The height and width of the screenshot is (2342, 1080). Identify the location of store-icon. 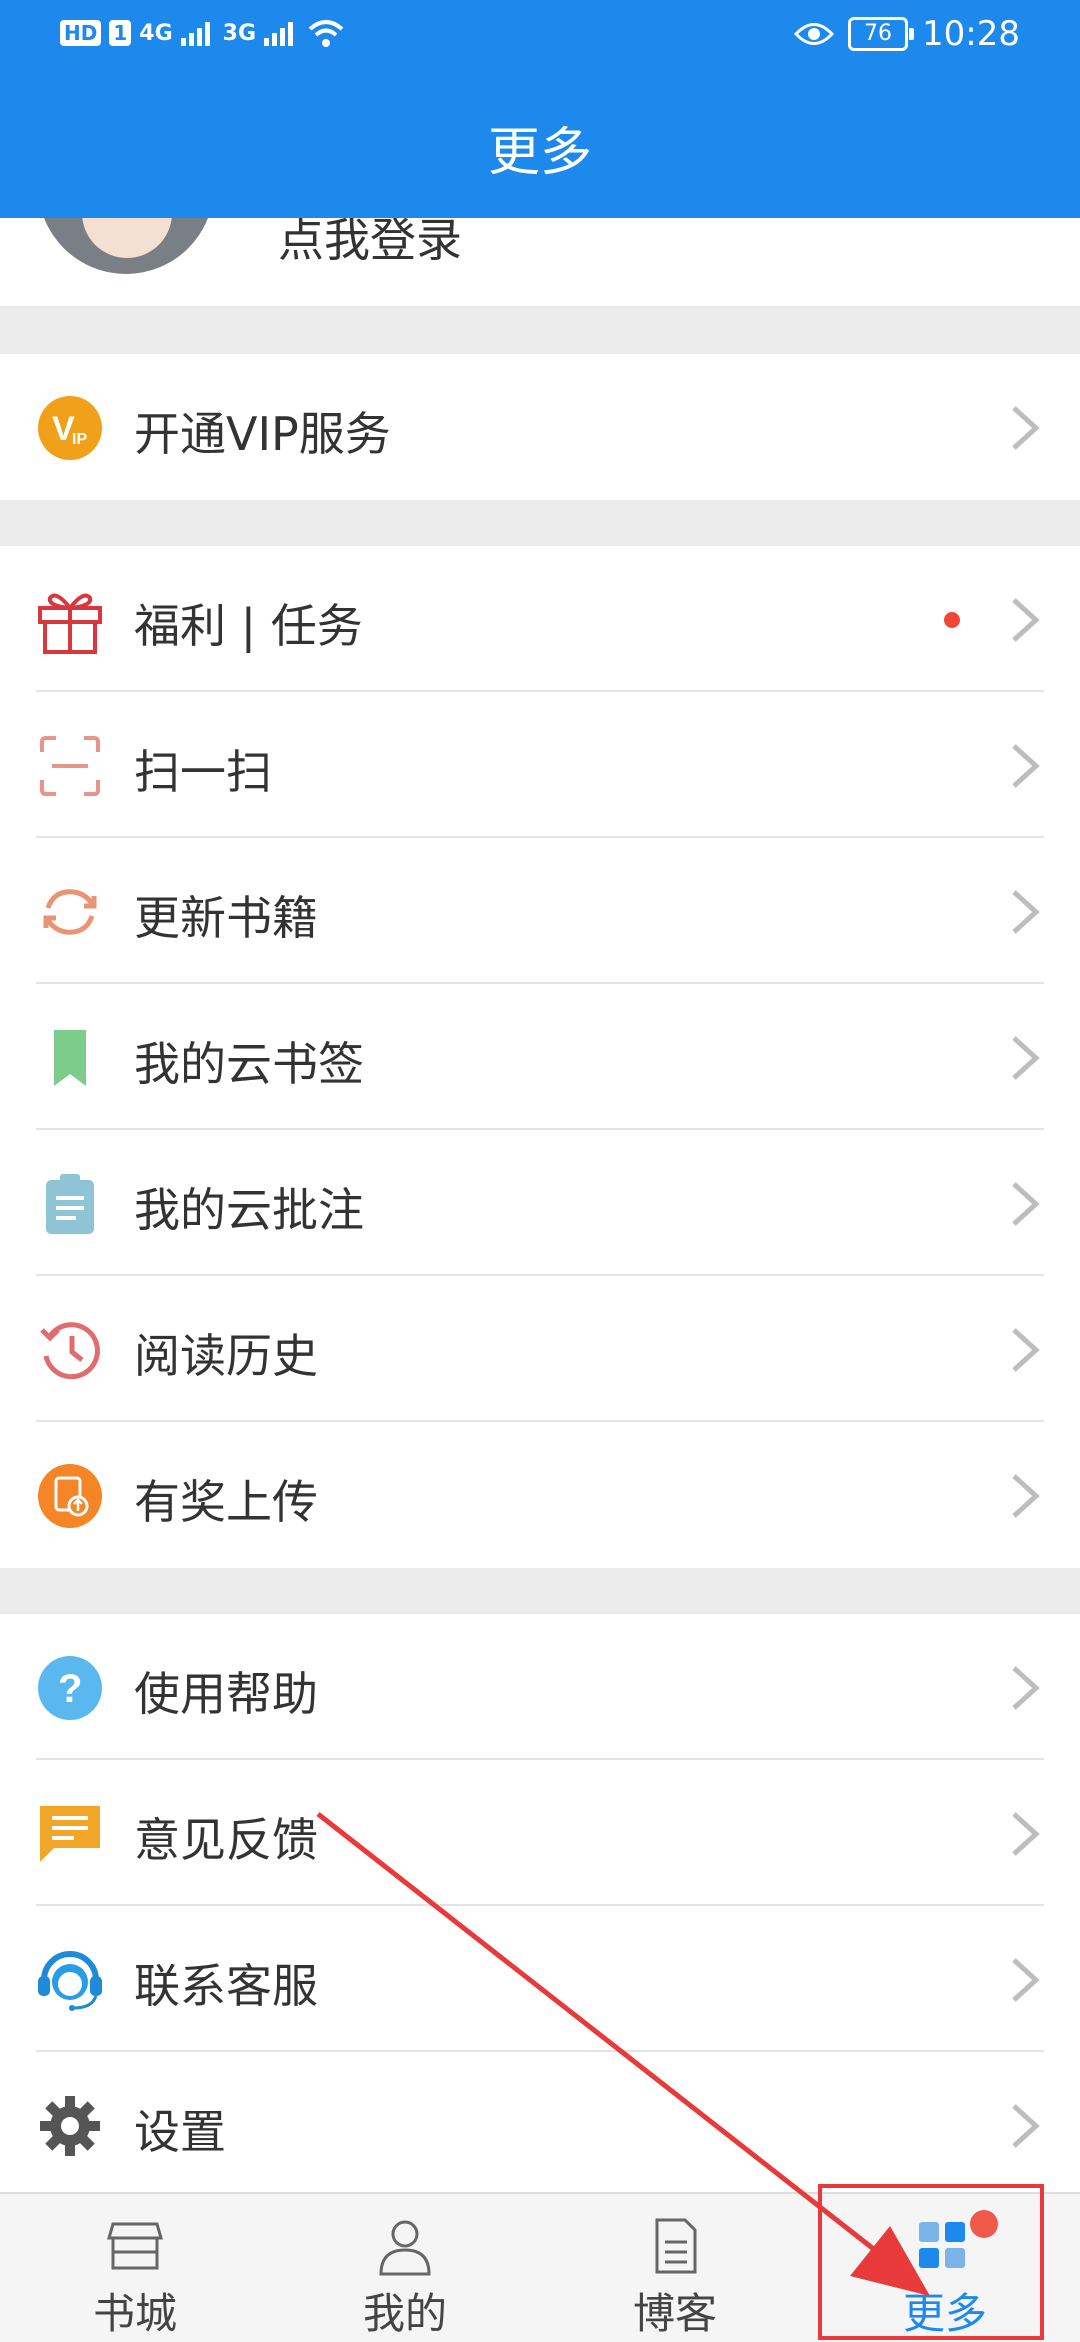
(135, 2246).